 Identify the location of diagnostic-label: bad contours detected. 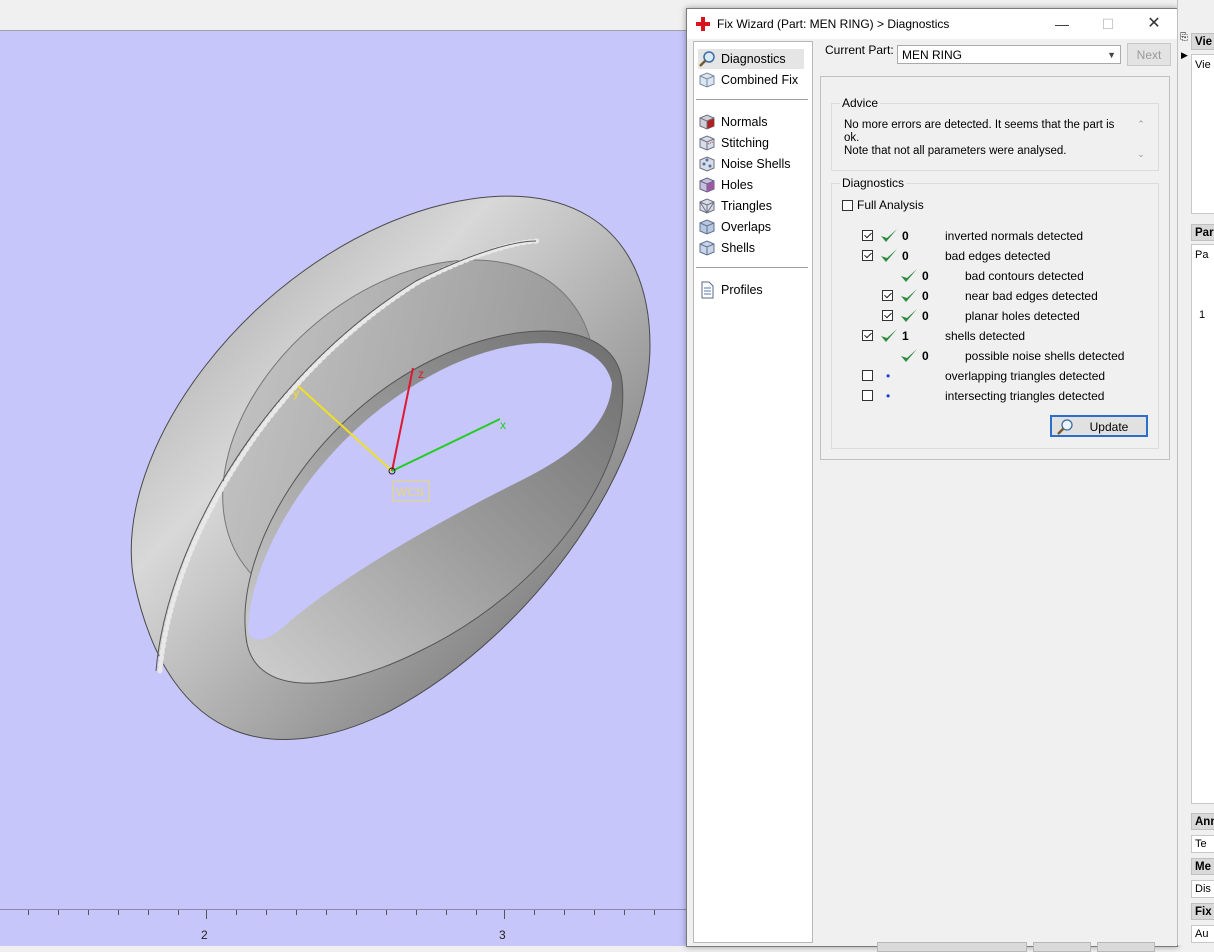
(1024, 276).